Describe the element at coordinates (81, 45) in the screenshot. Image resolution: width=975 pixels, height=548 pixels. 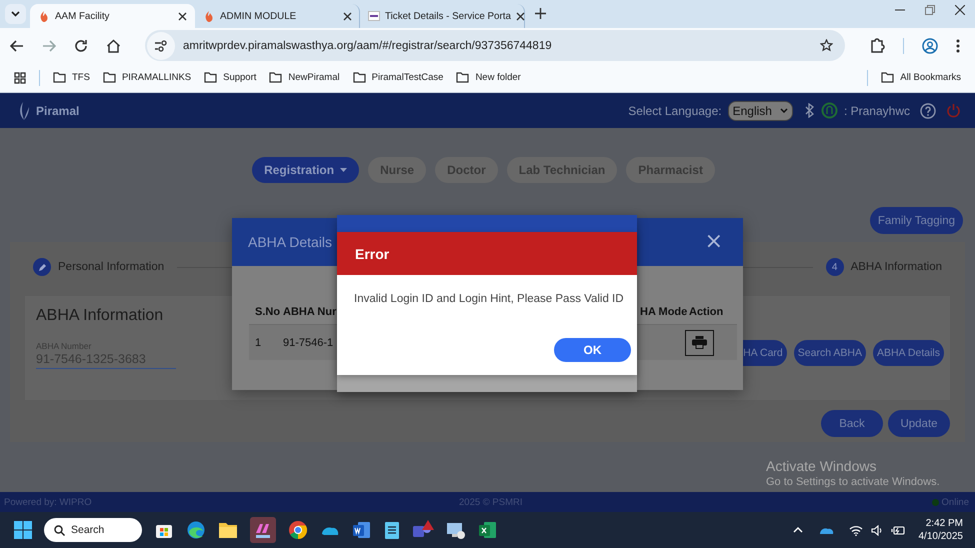
I see `reload-icon` at that location.